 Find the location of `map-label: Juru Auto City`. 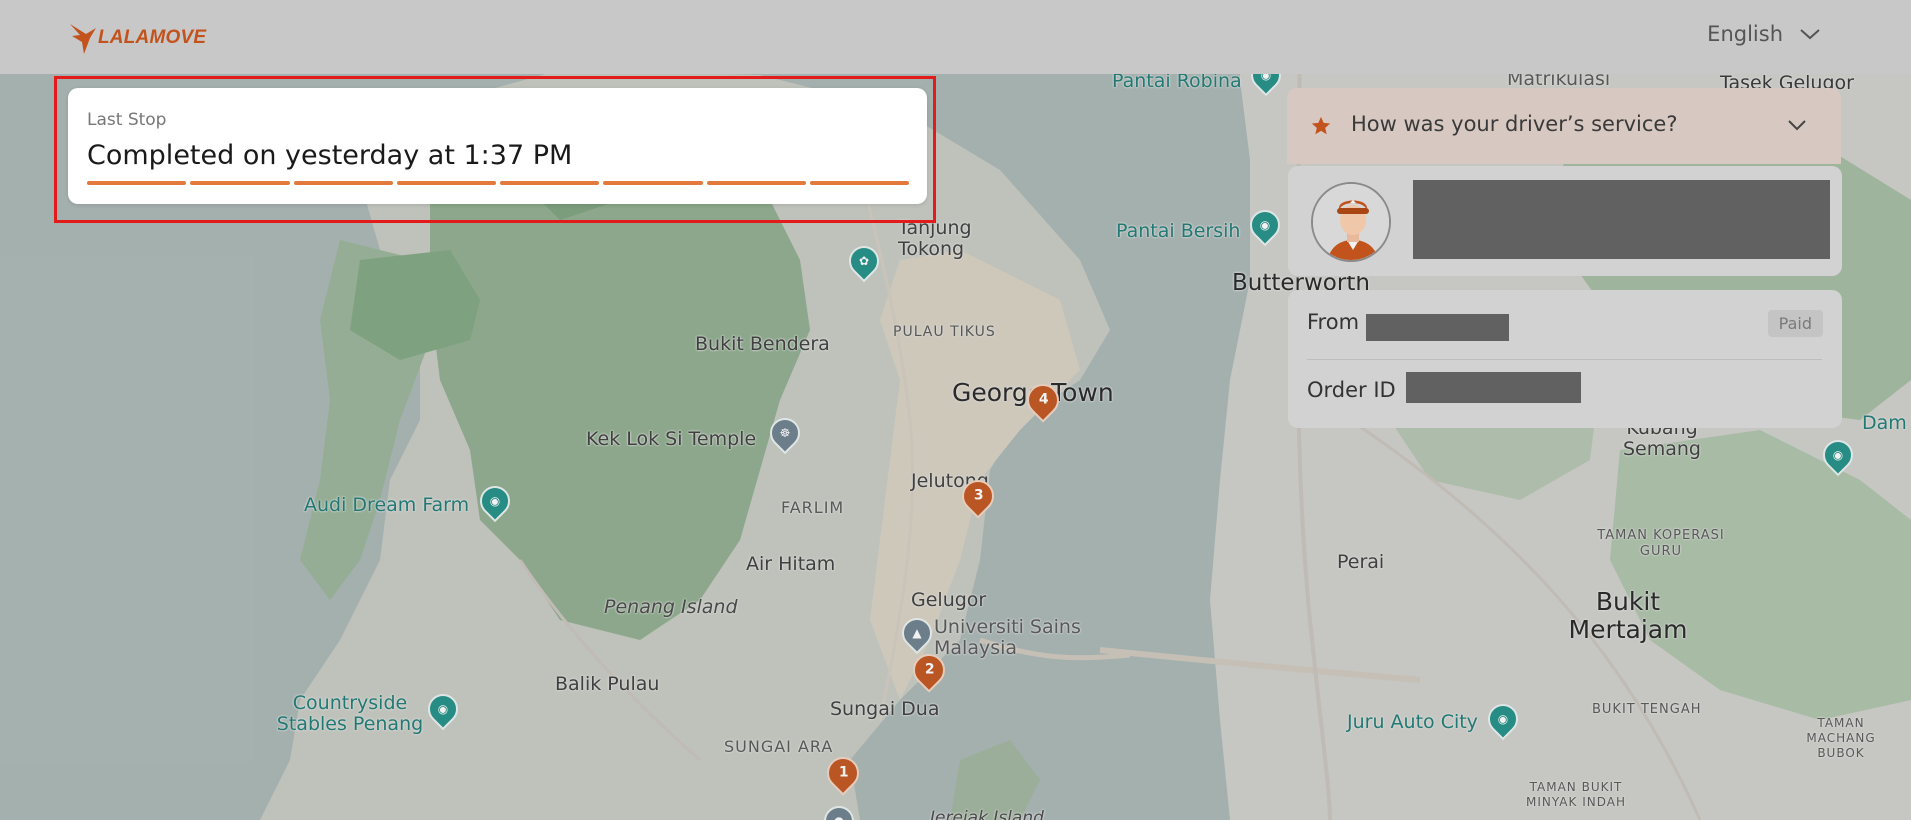

map-label: Juru Auto City is located at coordinates (1412, 722).